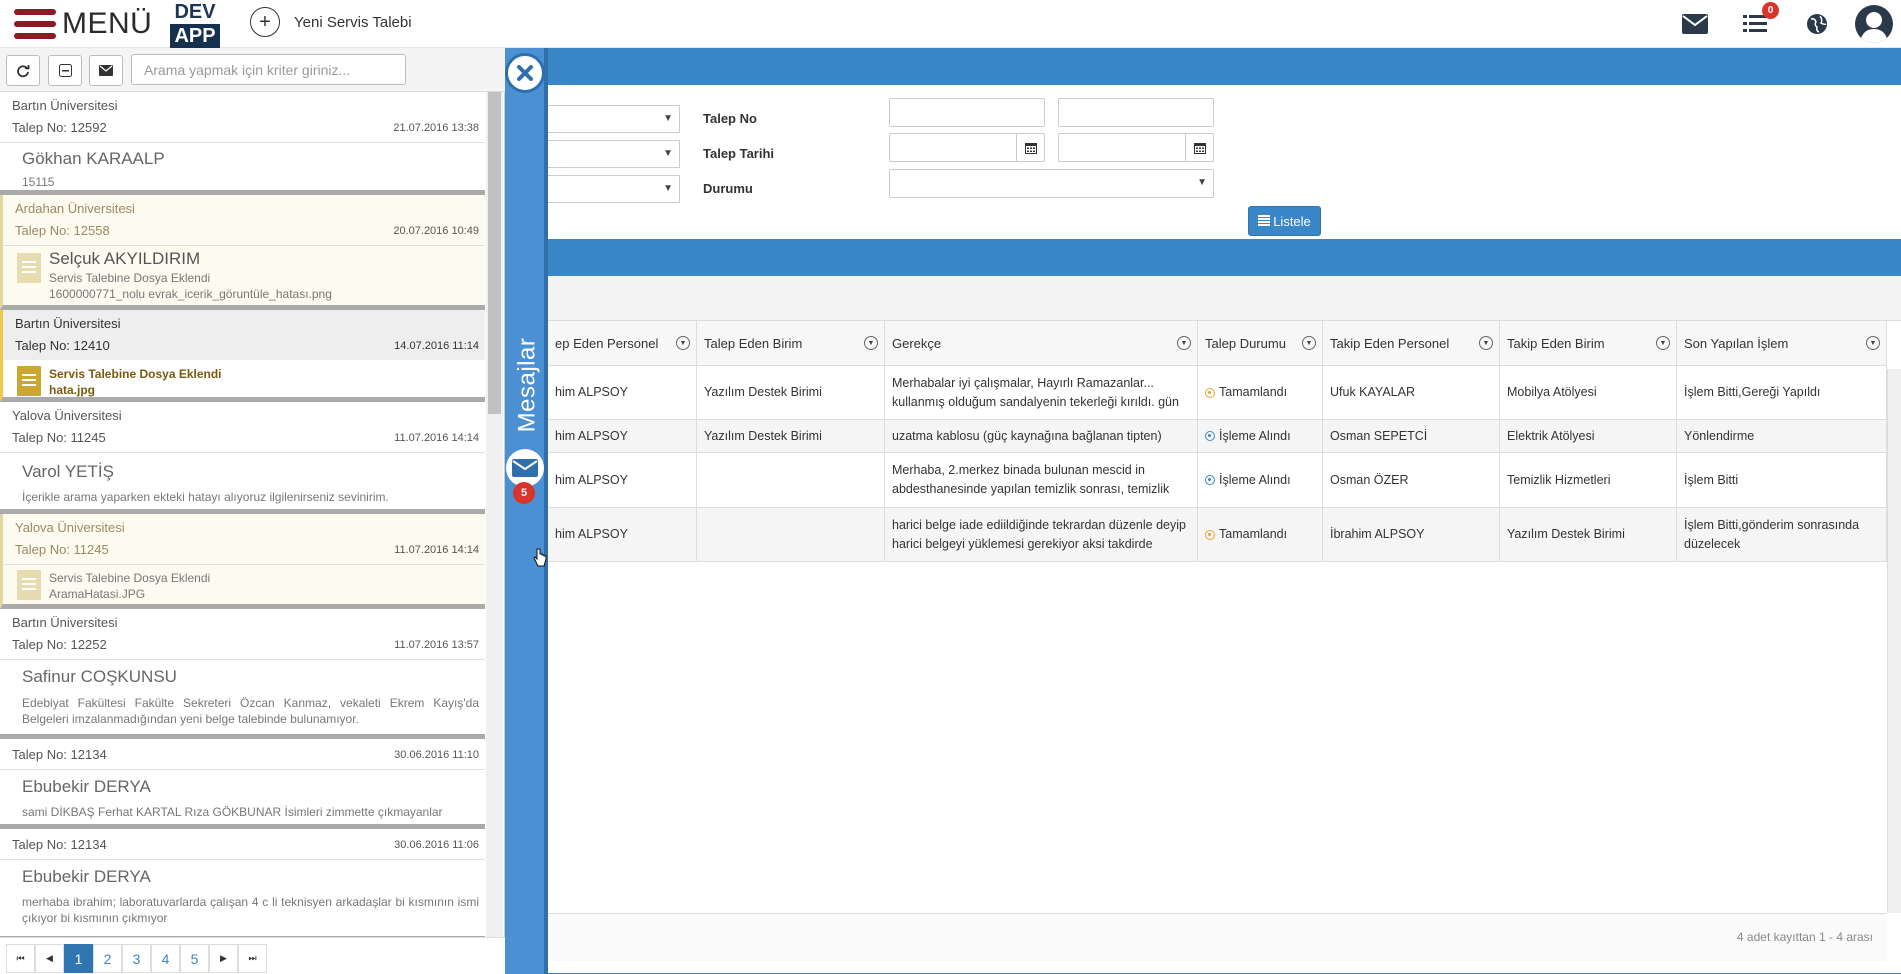 Image resolution: width=1901 pixels, height=974 pixels. I want to click on record-summary: 4 adet kayıttan 1 - 4 arası, so click(1804, 937).